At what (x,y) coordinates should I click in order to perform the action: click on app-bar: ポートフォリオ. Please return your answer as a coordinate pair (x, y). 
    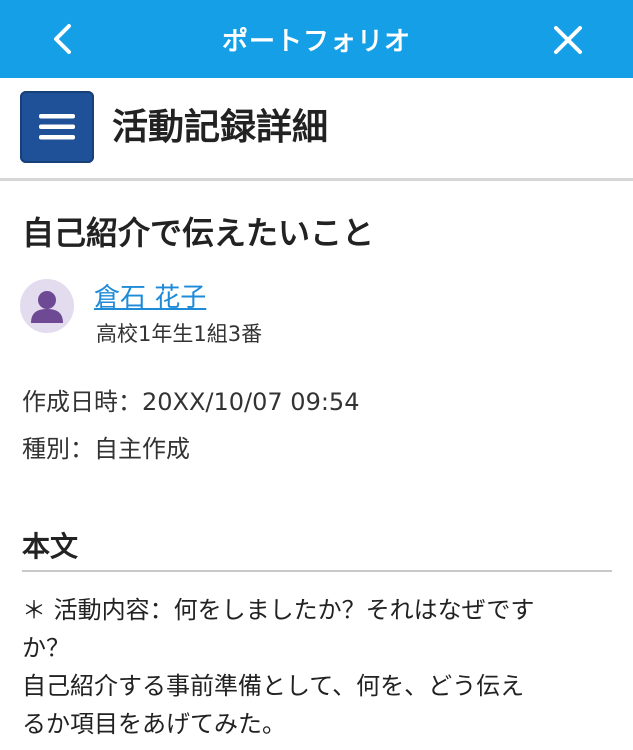
    Looking at the image, I should click on (316, 39).